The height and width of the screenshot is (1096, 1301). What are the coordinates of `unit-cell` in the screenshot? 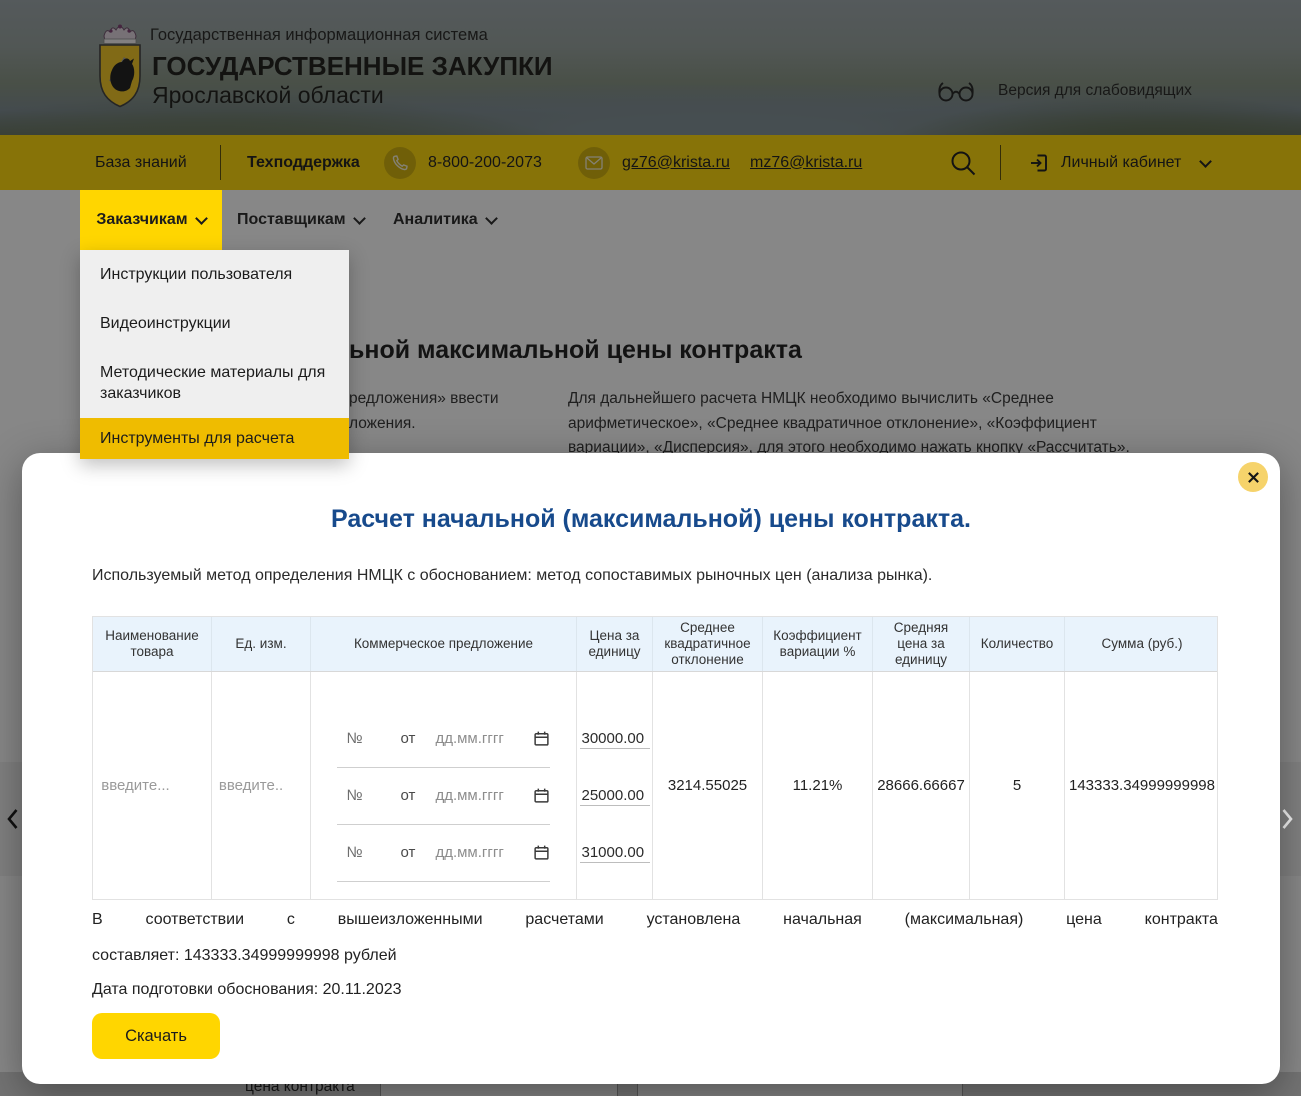 It's located at (260, 785).